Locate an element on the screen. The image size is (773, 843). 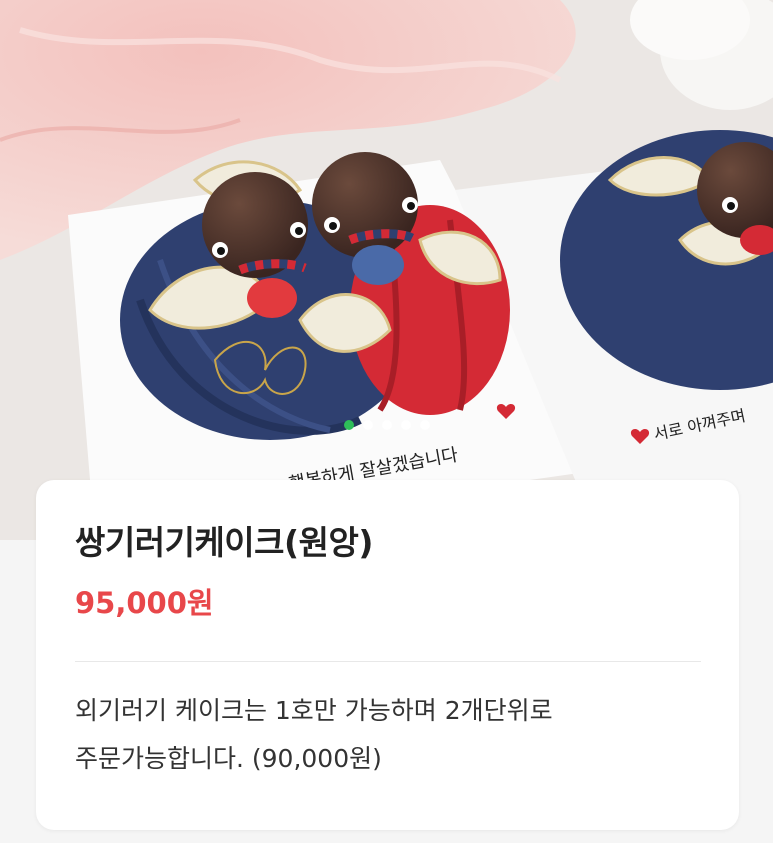
gallery-dot-active is located at coordinates (348, 425).